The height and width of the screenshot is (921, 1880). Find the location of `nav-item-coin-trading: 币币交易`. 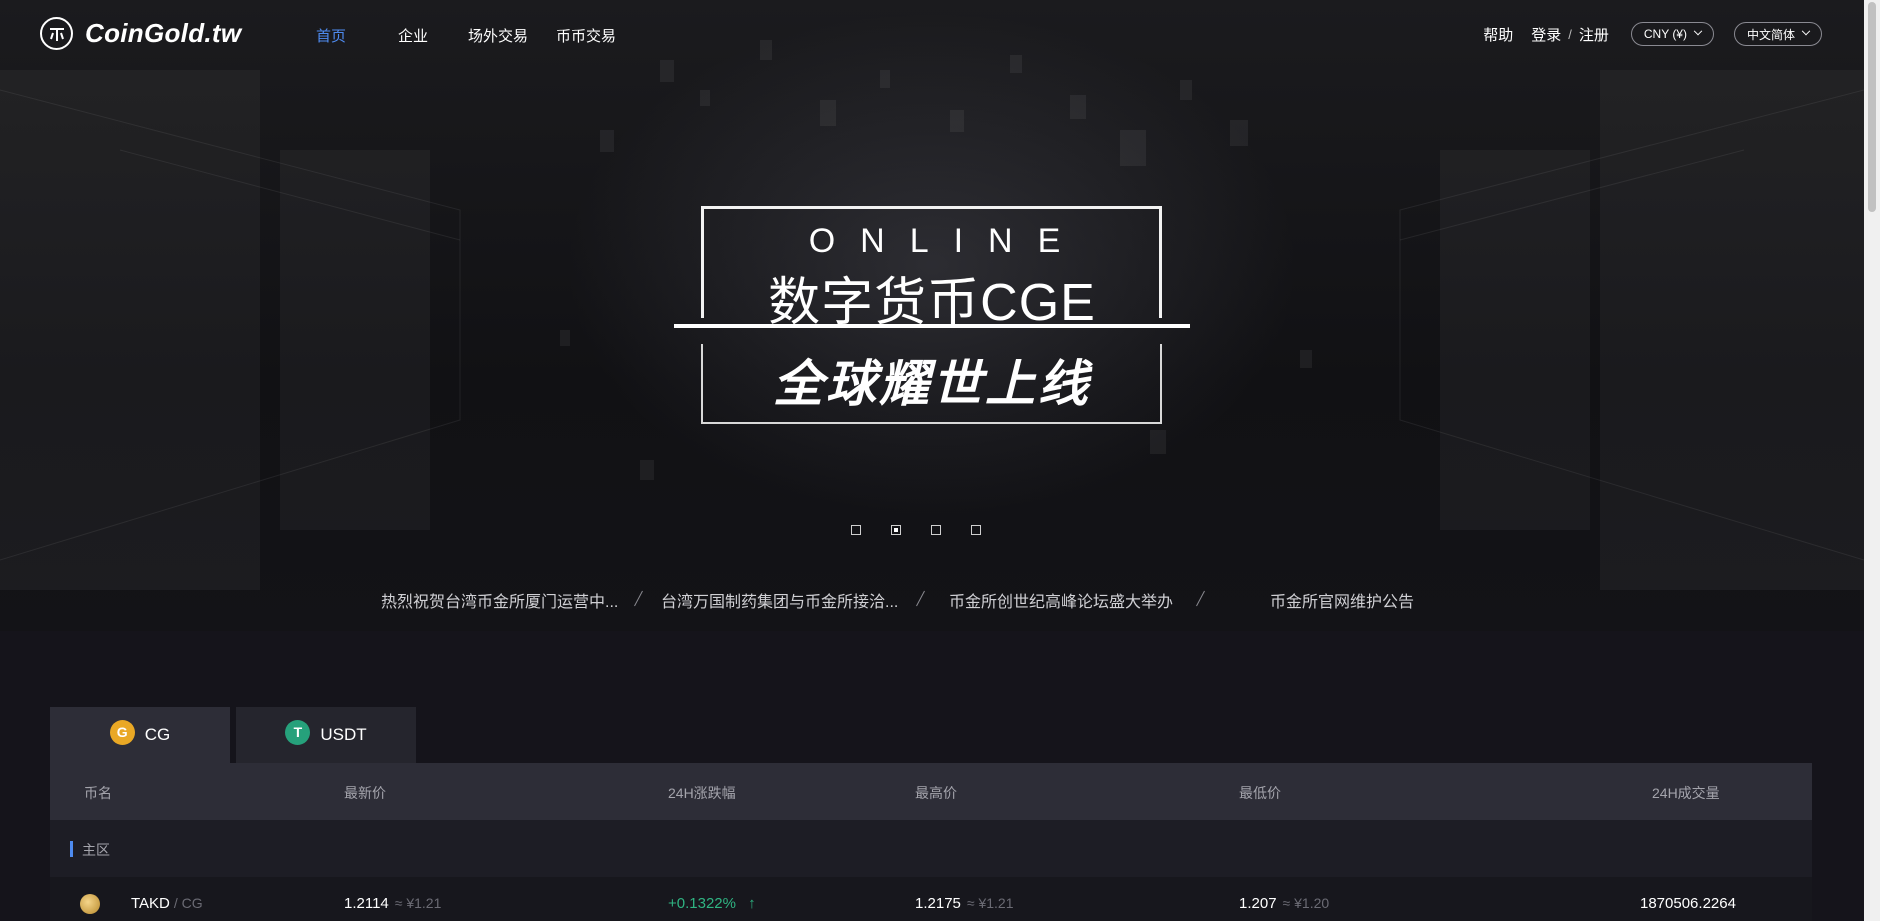

nav-item-coin-trading: 币币交易 is located at coordinates (586, 35).